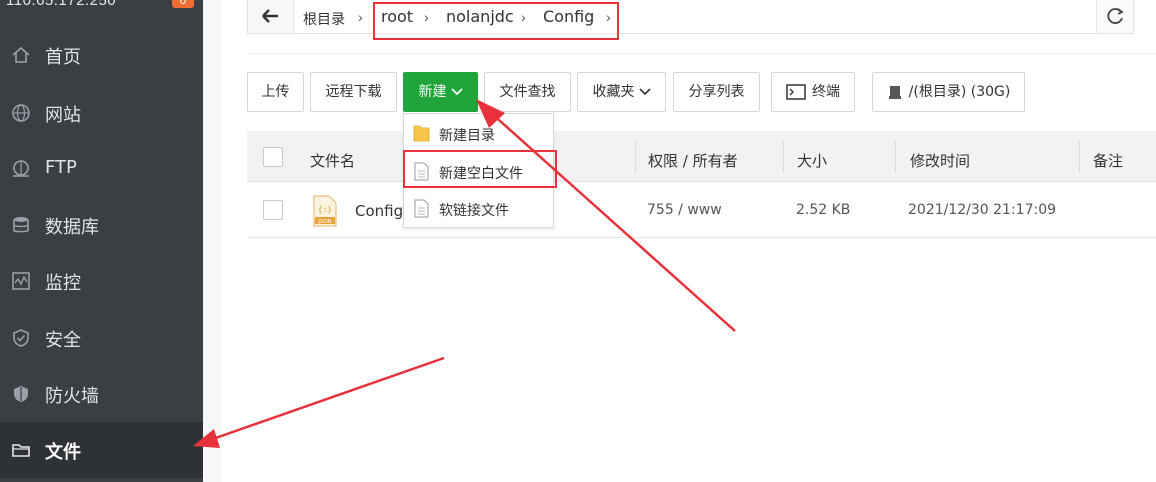  Describe the element at coordinates (1108, 161) in the screenshot. I see `header-note: 备注` at that location.